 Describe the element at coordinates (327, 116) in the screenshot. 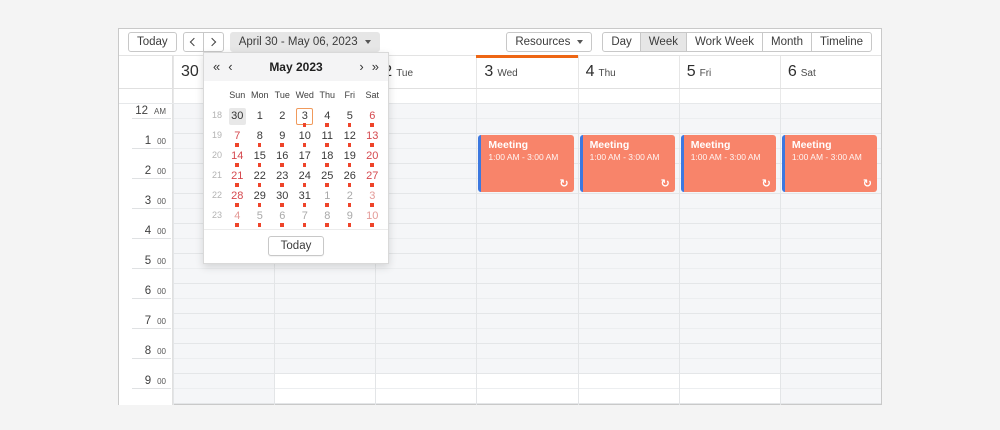

I see `date-cell: 4` at that location.